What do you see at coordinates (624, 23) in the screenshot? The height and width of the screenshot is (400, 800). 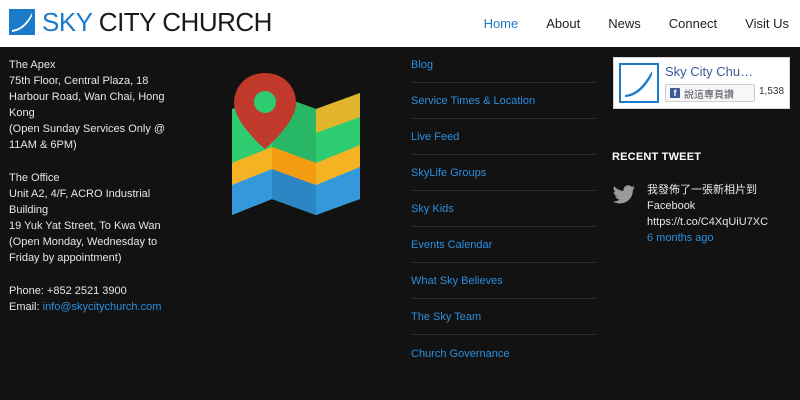 I see `nav-news: News` at bounding box center [624, 23].